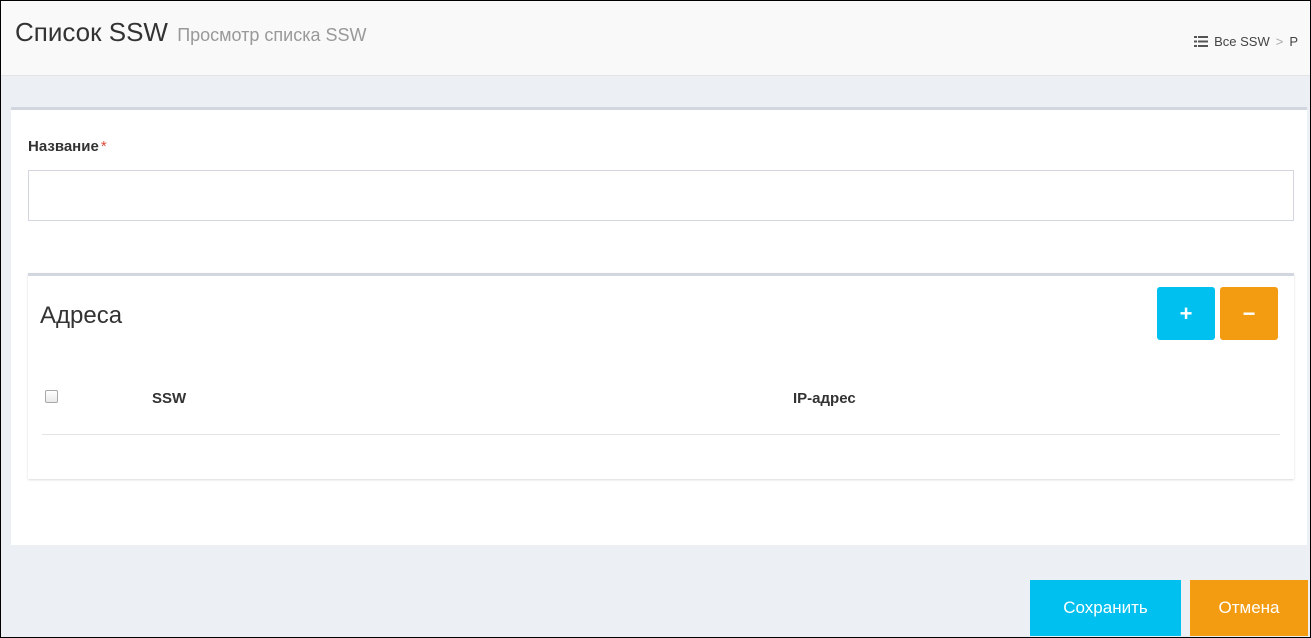  Describe the element at coordinates (661, 409) in the screenshot. I see `addresses-table-header: SSW IP-адрес` at that location.